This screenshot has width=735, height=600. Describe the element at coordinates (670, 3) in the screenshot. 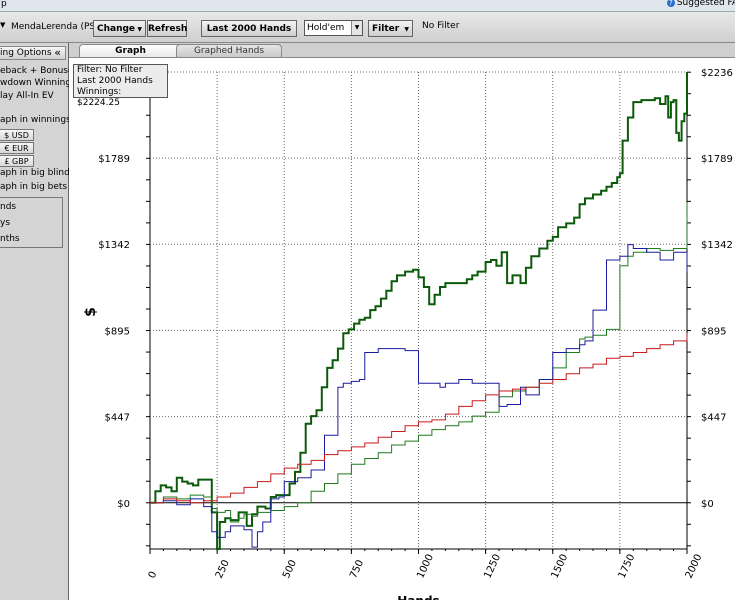

I see `help-icon: ?` at that location.